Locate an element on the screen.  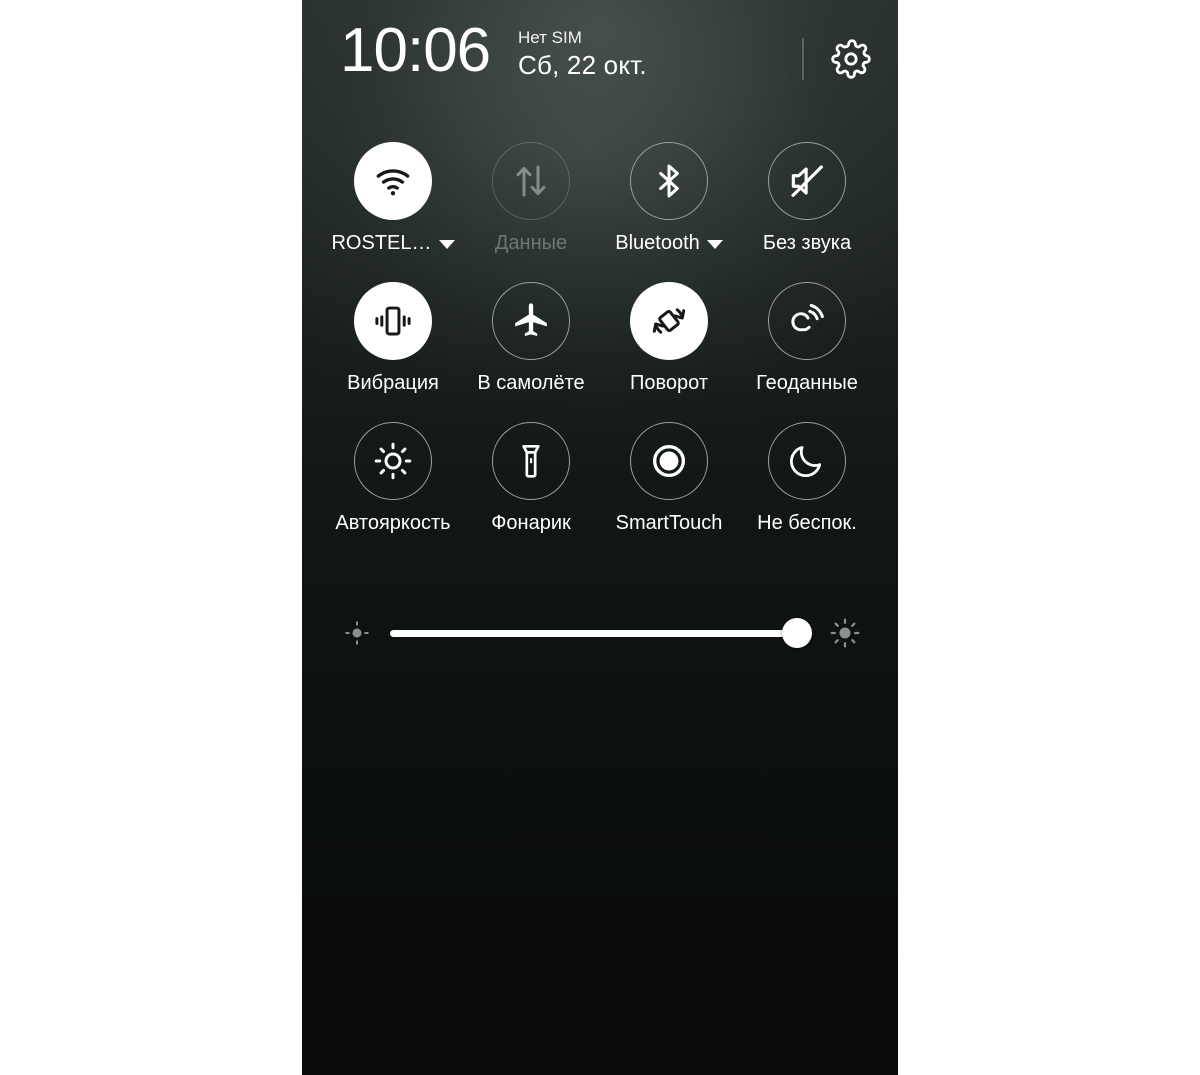
tile-auto-brightness-label-group: Автояркость is located at coordinates (392, 523).